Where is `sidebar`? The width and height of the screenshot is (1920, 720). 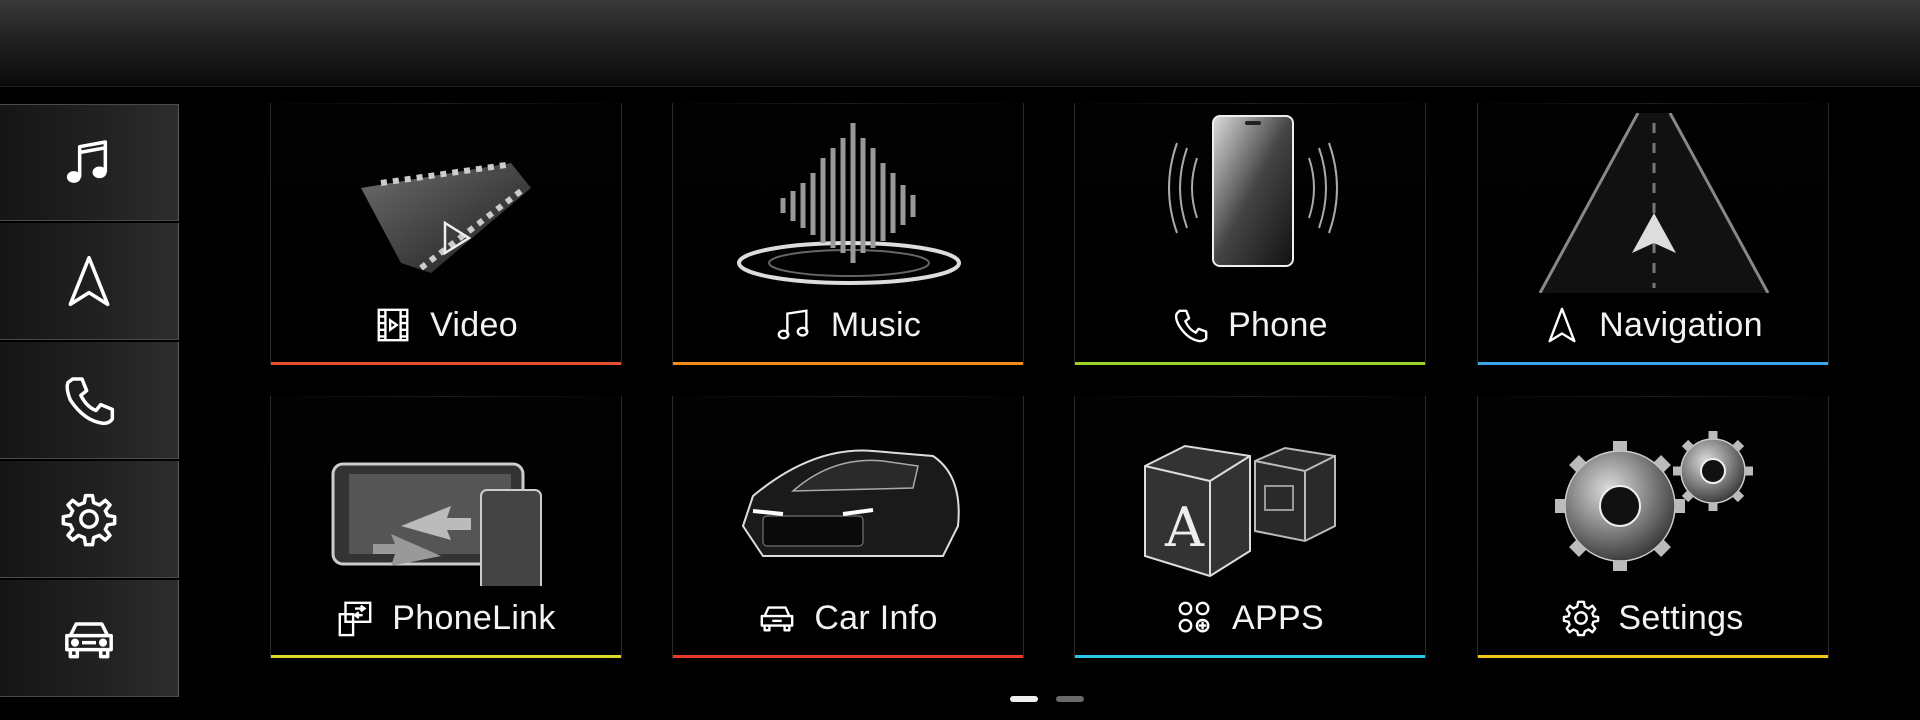
sidebar is located at coordinates (90, 402).